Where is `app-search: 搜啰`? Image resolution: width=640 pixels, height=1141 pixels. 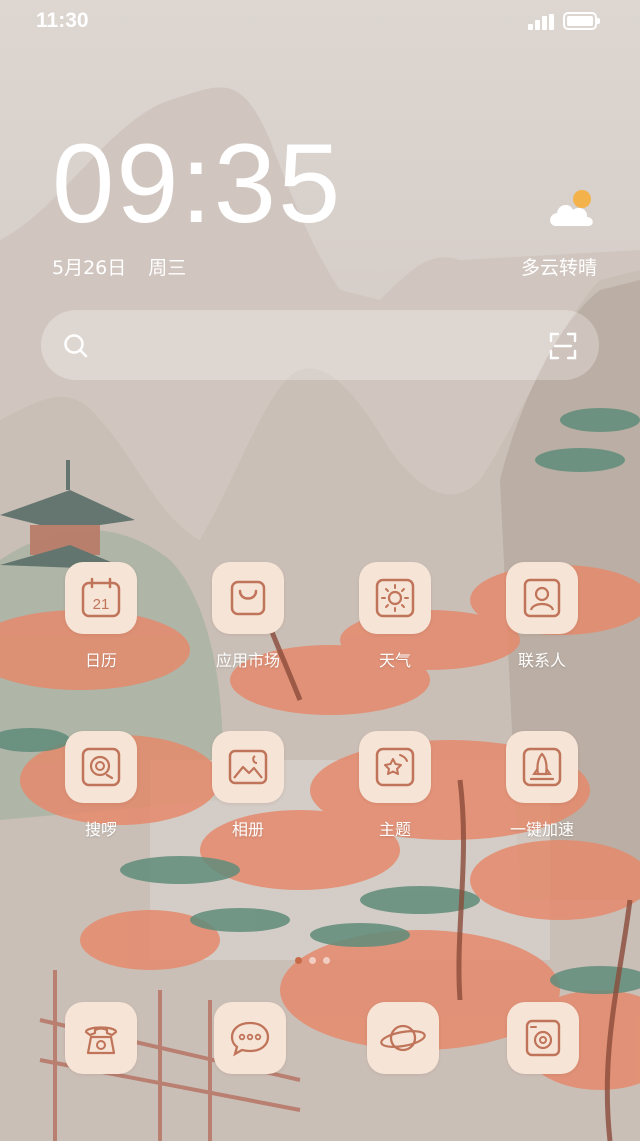 app-search: 搜啰 is located at coordinates (101, 785).